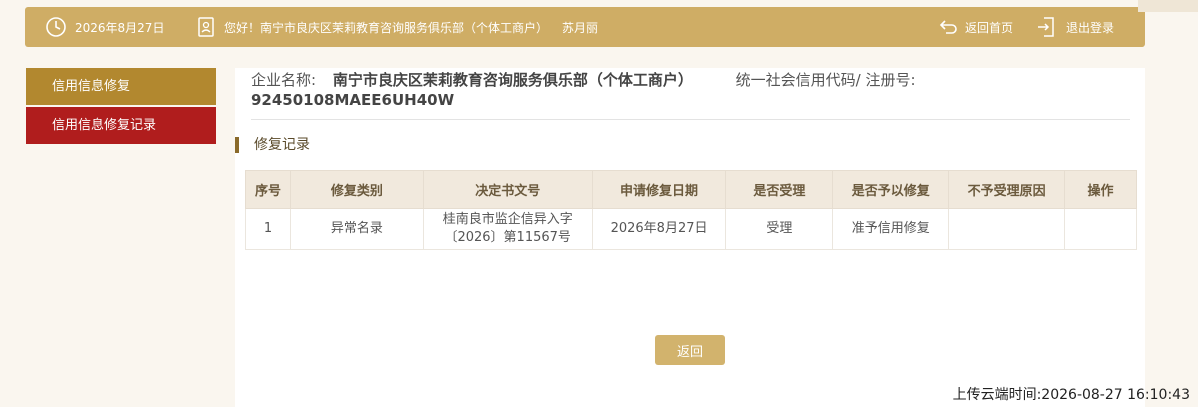 The height and width of the screenshot is (407, 1198). What do you see at coordinates (120, 27) in the screenshot?
I see `date-text: 2026年8月27日` at bounding box center [120, 27].